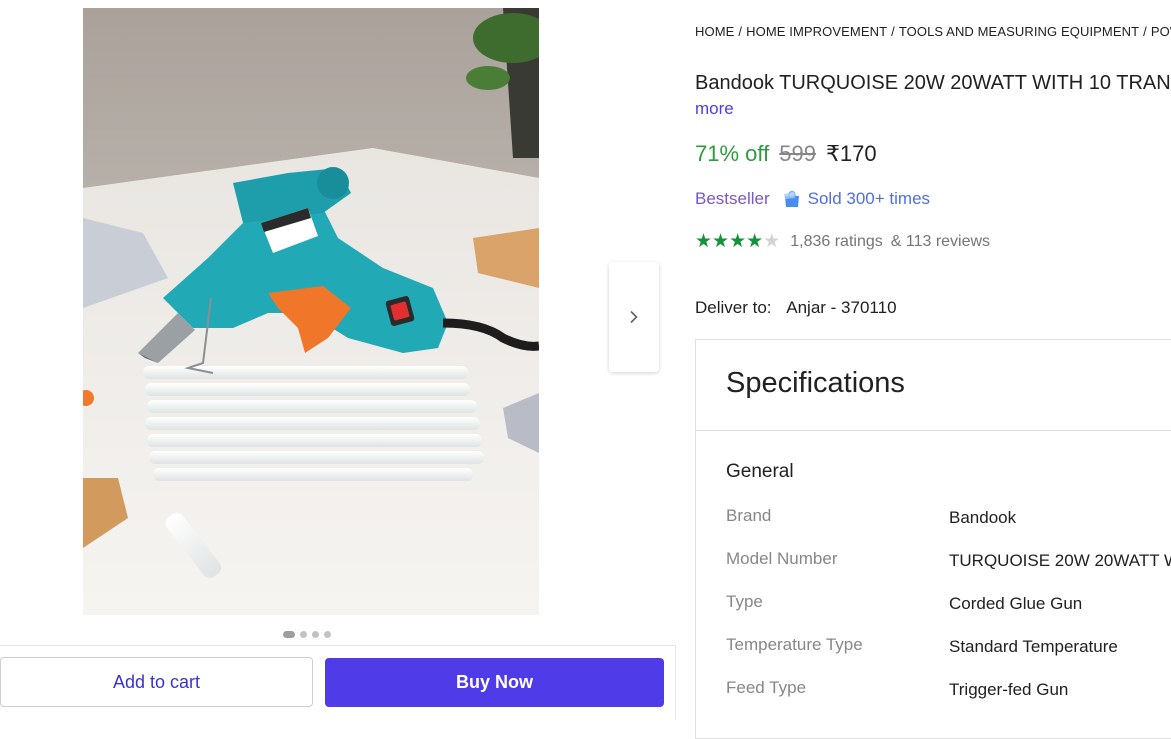 The image size is (1171, 739). Describe the element at coordinates (794, 644) in the screenshot. I see `spec-key-temperature-type: Temperature Type` at that location.